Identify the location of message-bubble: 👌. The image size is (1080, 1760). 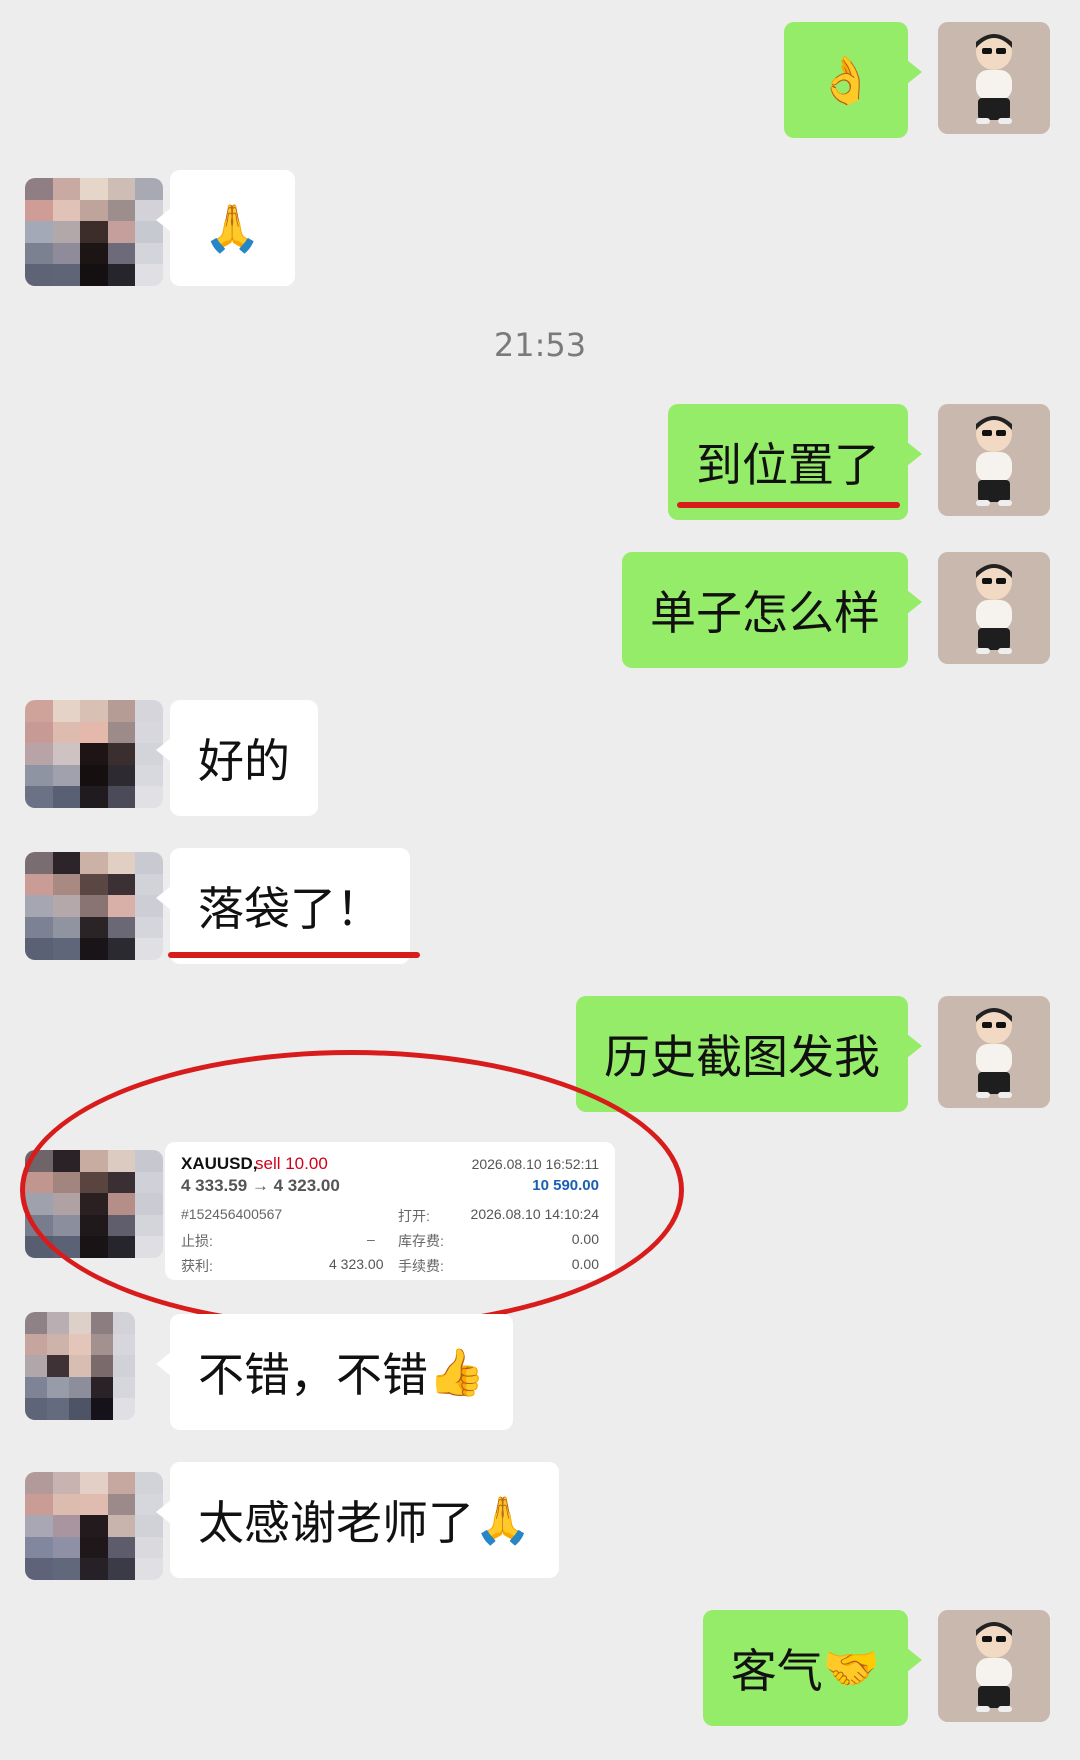
(853, 80).